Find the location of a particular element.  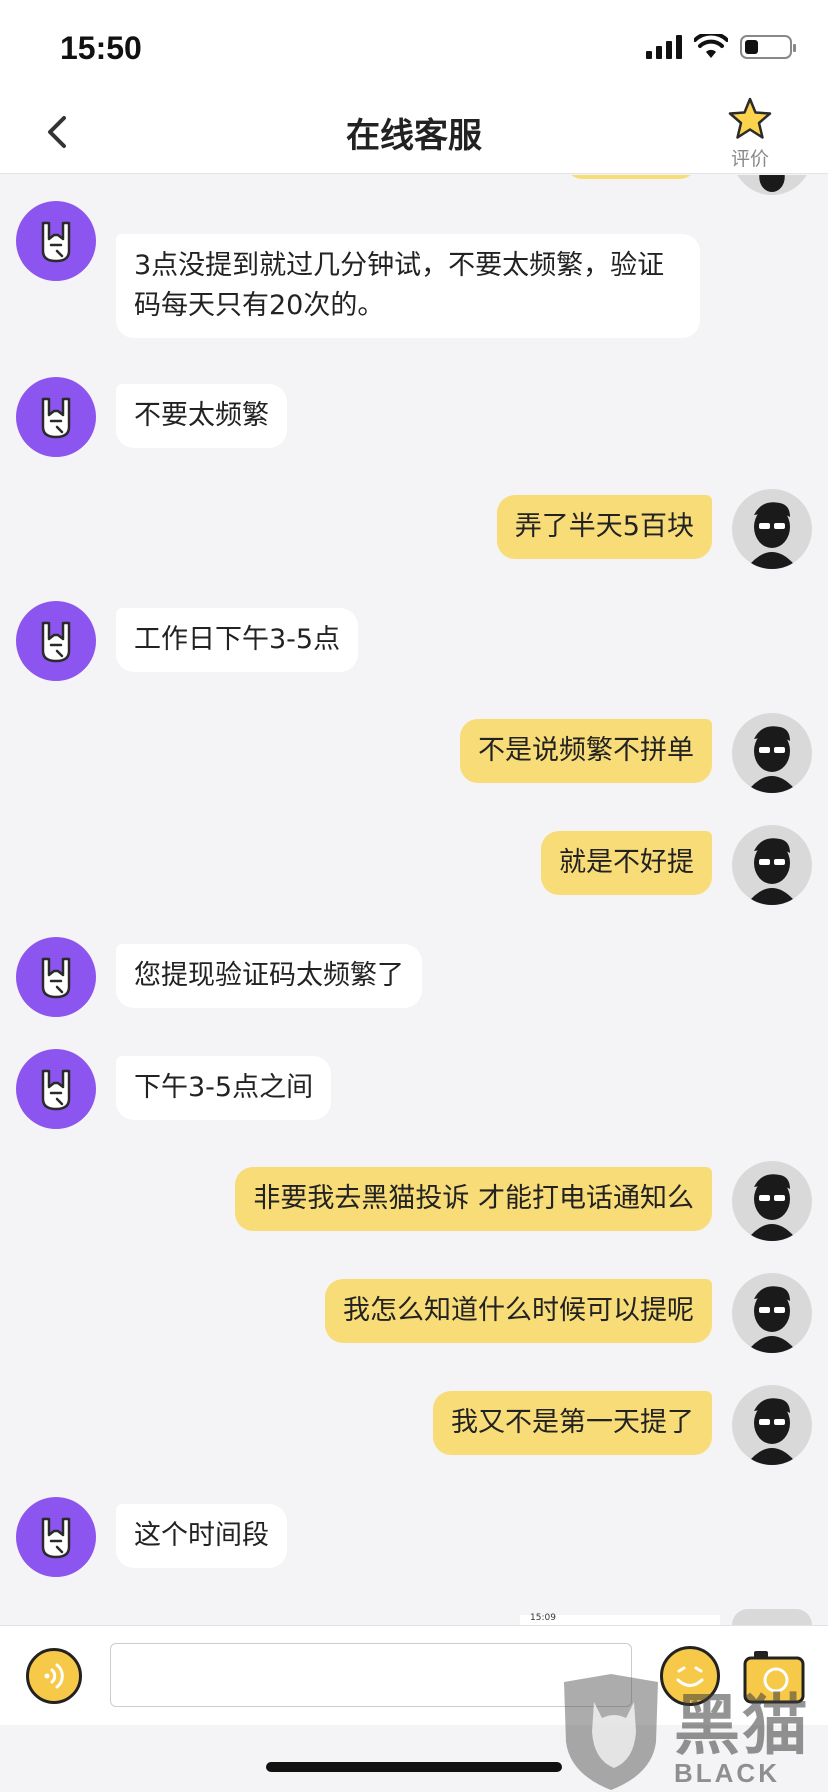

signal-icon is located at coordinates (664, 47).